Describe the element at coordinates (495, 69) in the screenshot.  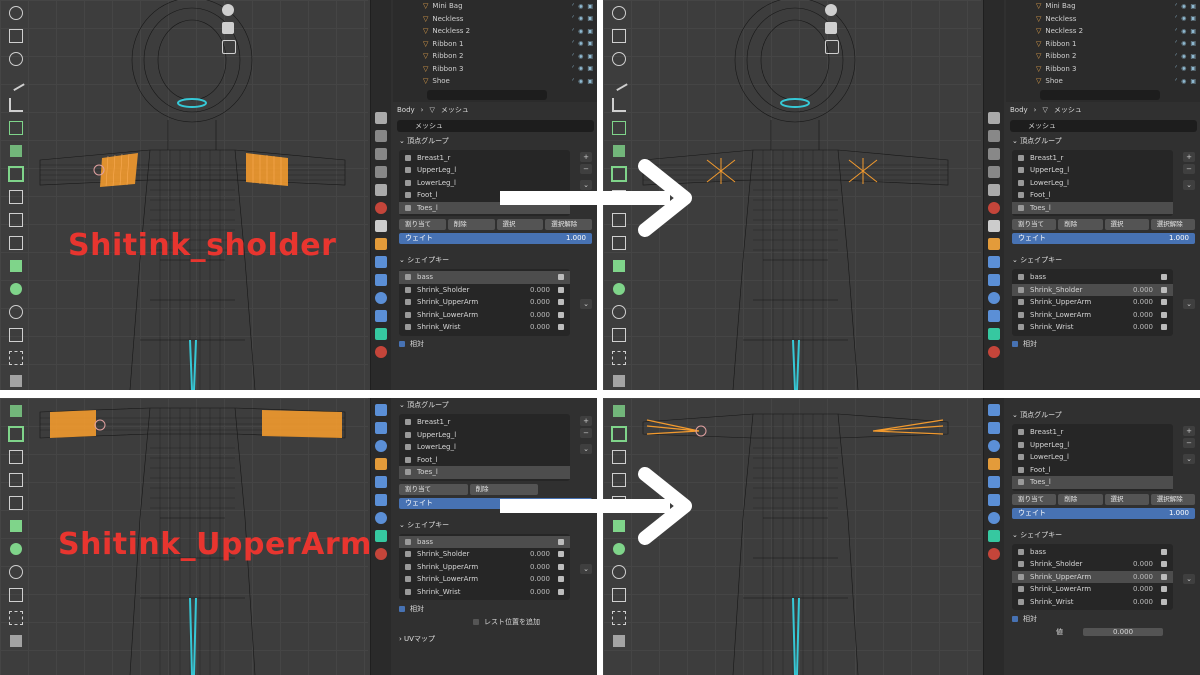
I see `outliner-row: ▽ Ribbon 3ᐟ ◉ ▣` at that location.